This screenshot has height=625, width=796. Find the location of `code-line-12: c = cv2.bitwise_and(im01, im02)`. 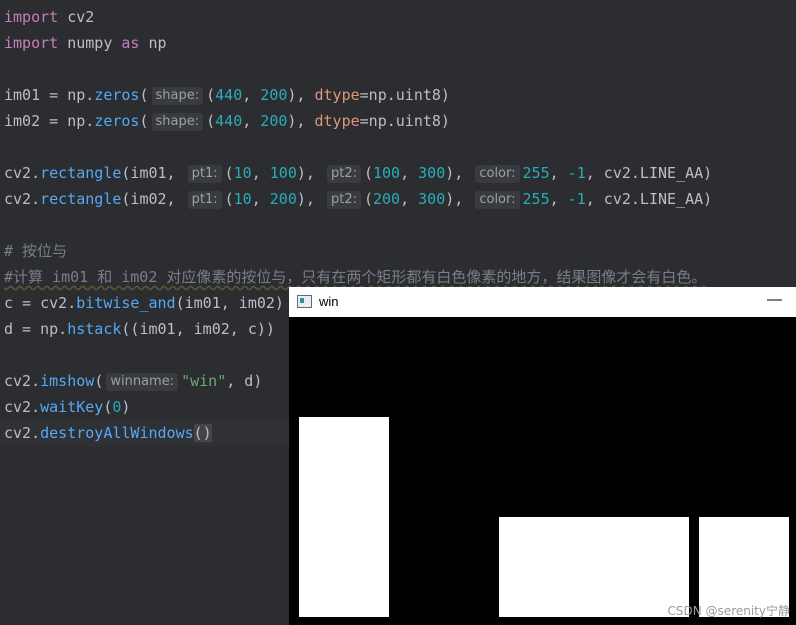

code-line-12: c = cv2.bitwise_and(im01, im02) is located at coordinates (144, 303).